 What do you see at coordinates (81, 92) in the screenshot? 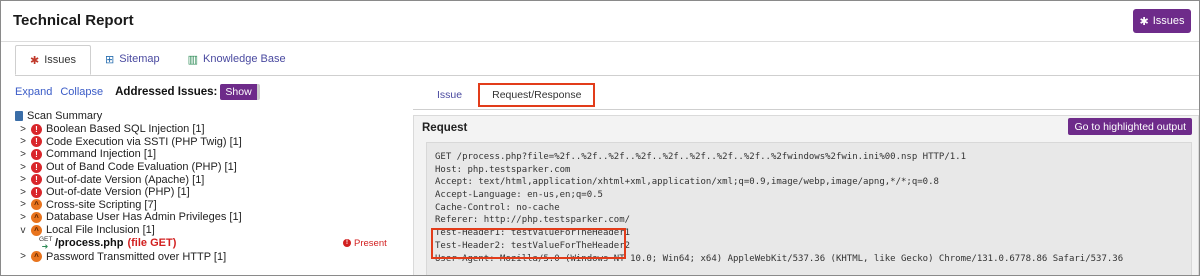
I see `collapse-link: Collapse` at bounding box center [81, 92].